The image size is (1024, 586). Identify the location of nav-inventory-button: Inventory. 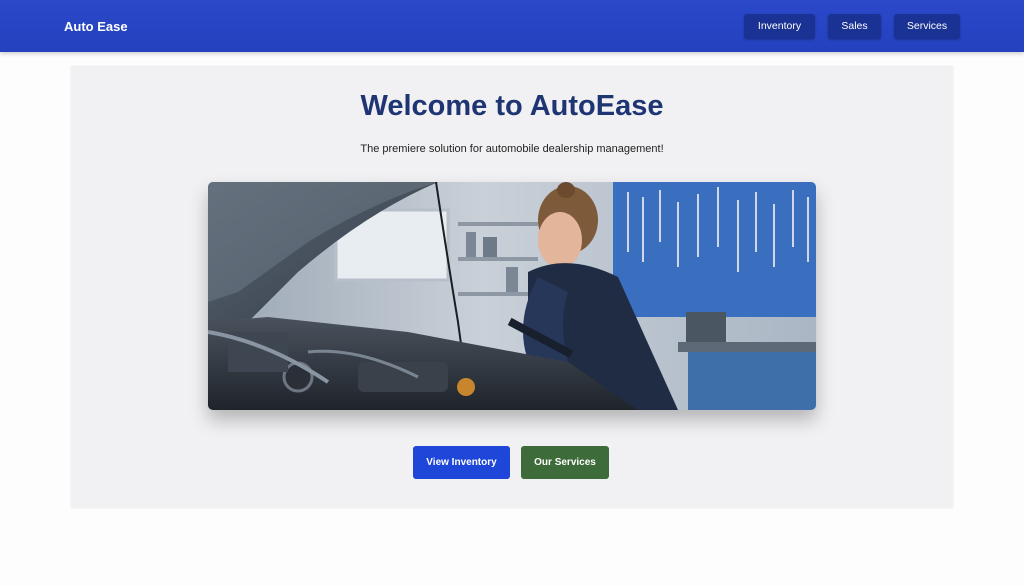
(779, 26).